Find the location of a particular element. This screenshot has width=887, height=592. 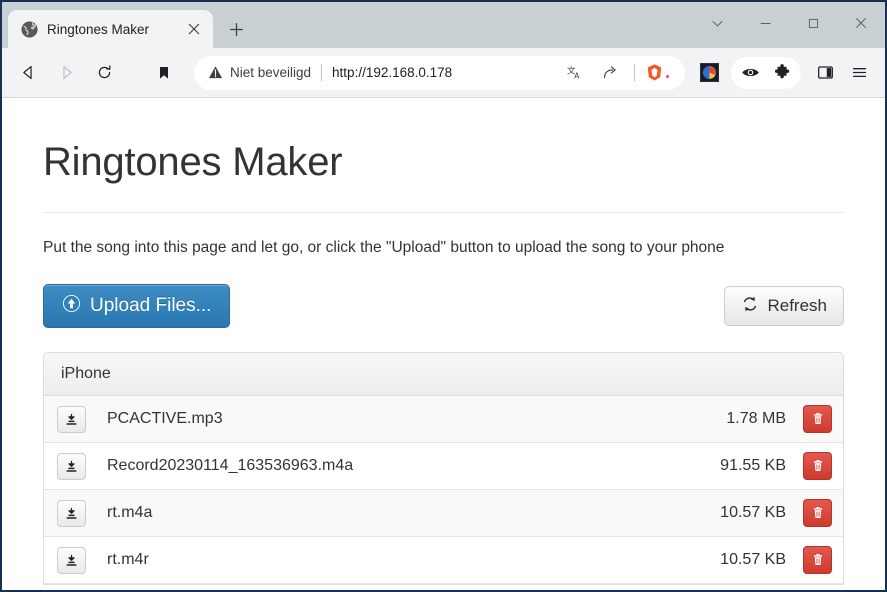

window-controls is located at coordinates (789, 23).